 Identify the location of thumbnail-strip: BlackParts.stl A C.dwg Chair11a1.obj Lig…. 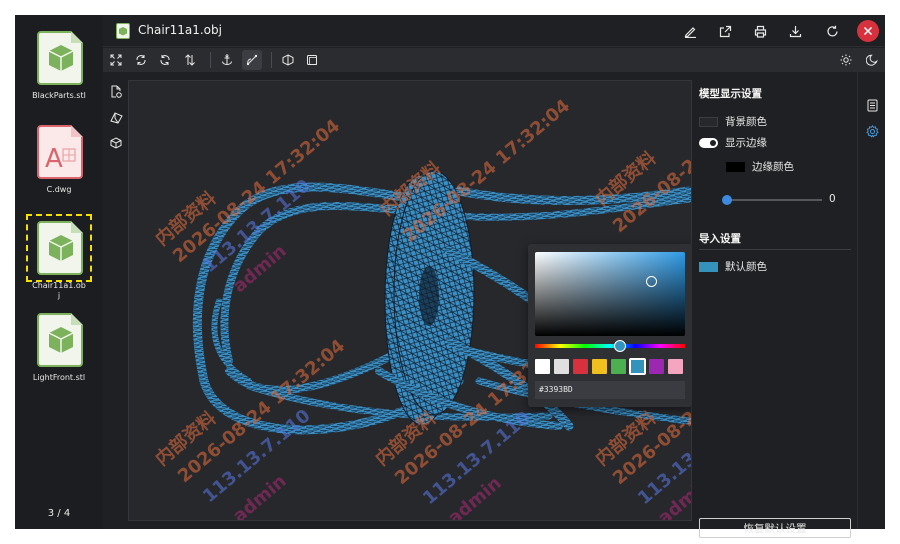
(59, 272).